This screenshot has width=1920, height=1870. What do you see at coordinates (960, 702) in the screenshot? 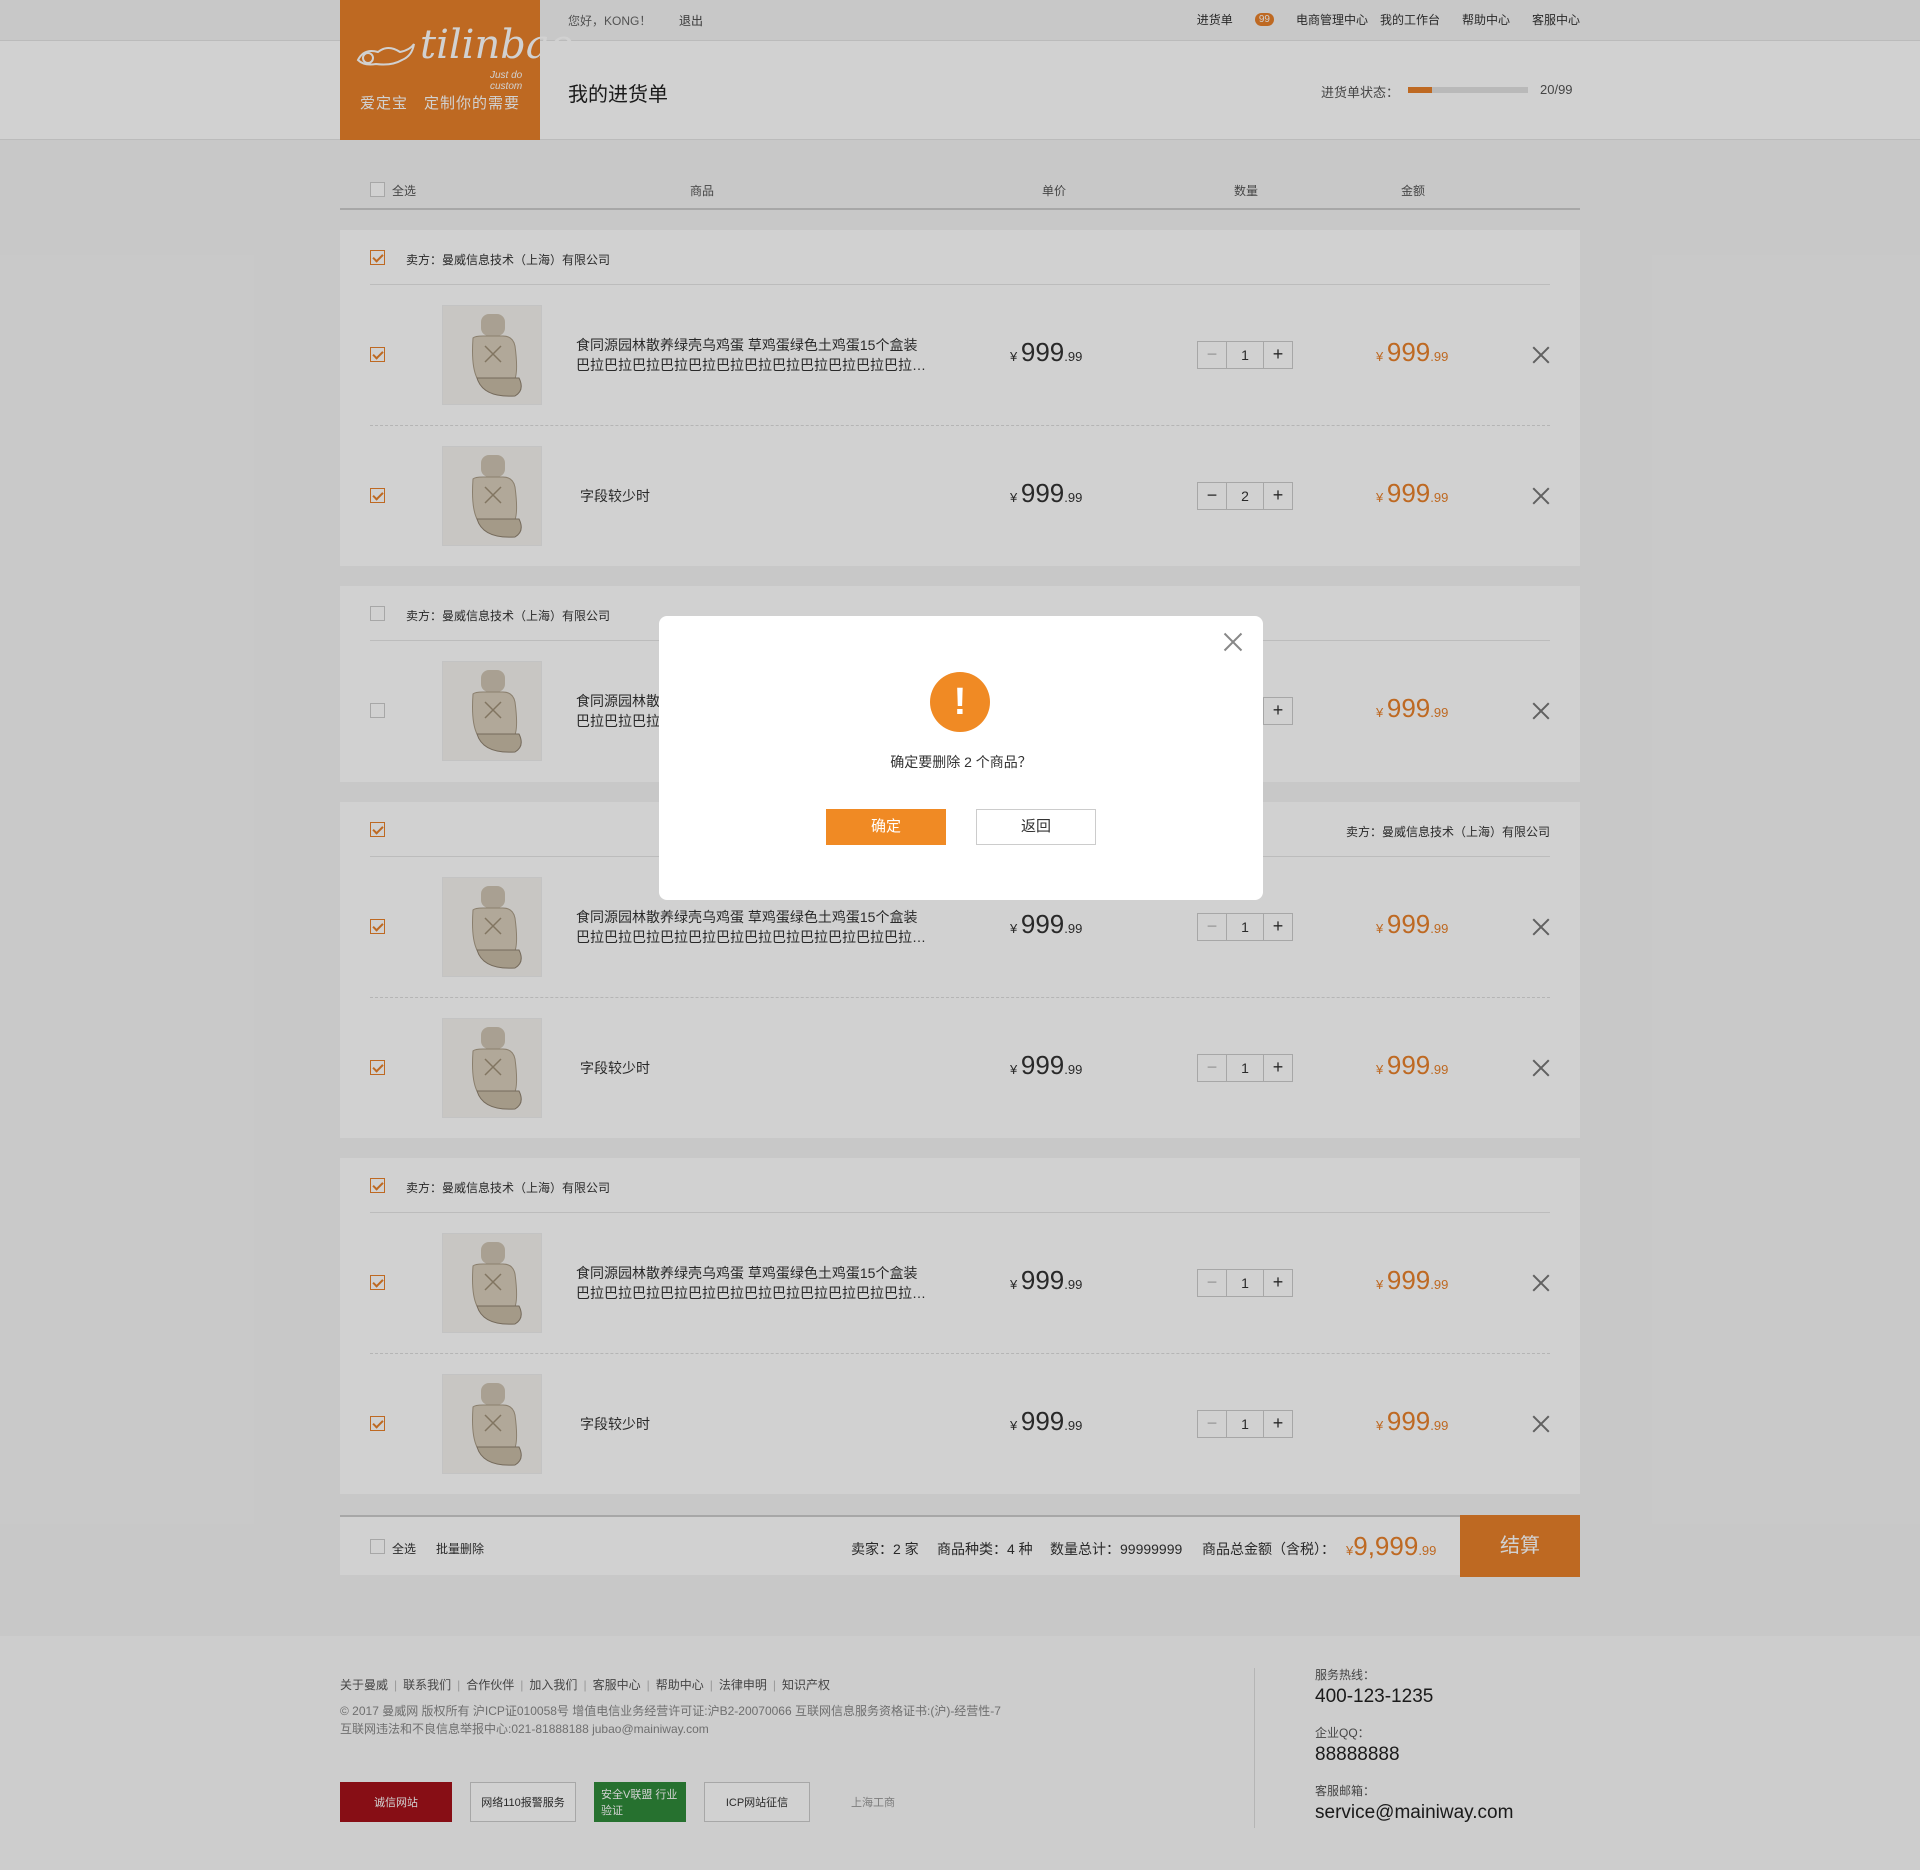
I see `warning-icon: !` at bounding box center [960, 702].